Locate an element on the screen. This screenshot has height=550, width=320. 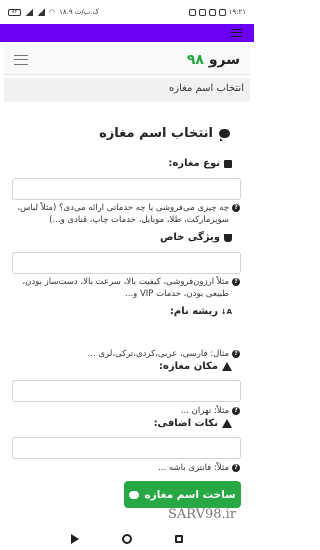
submit-button: ساخت اسم مغازه is located at coordinates (182, 494).